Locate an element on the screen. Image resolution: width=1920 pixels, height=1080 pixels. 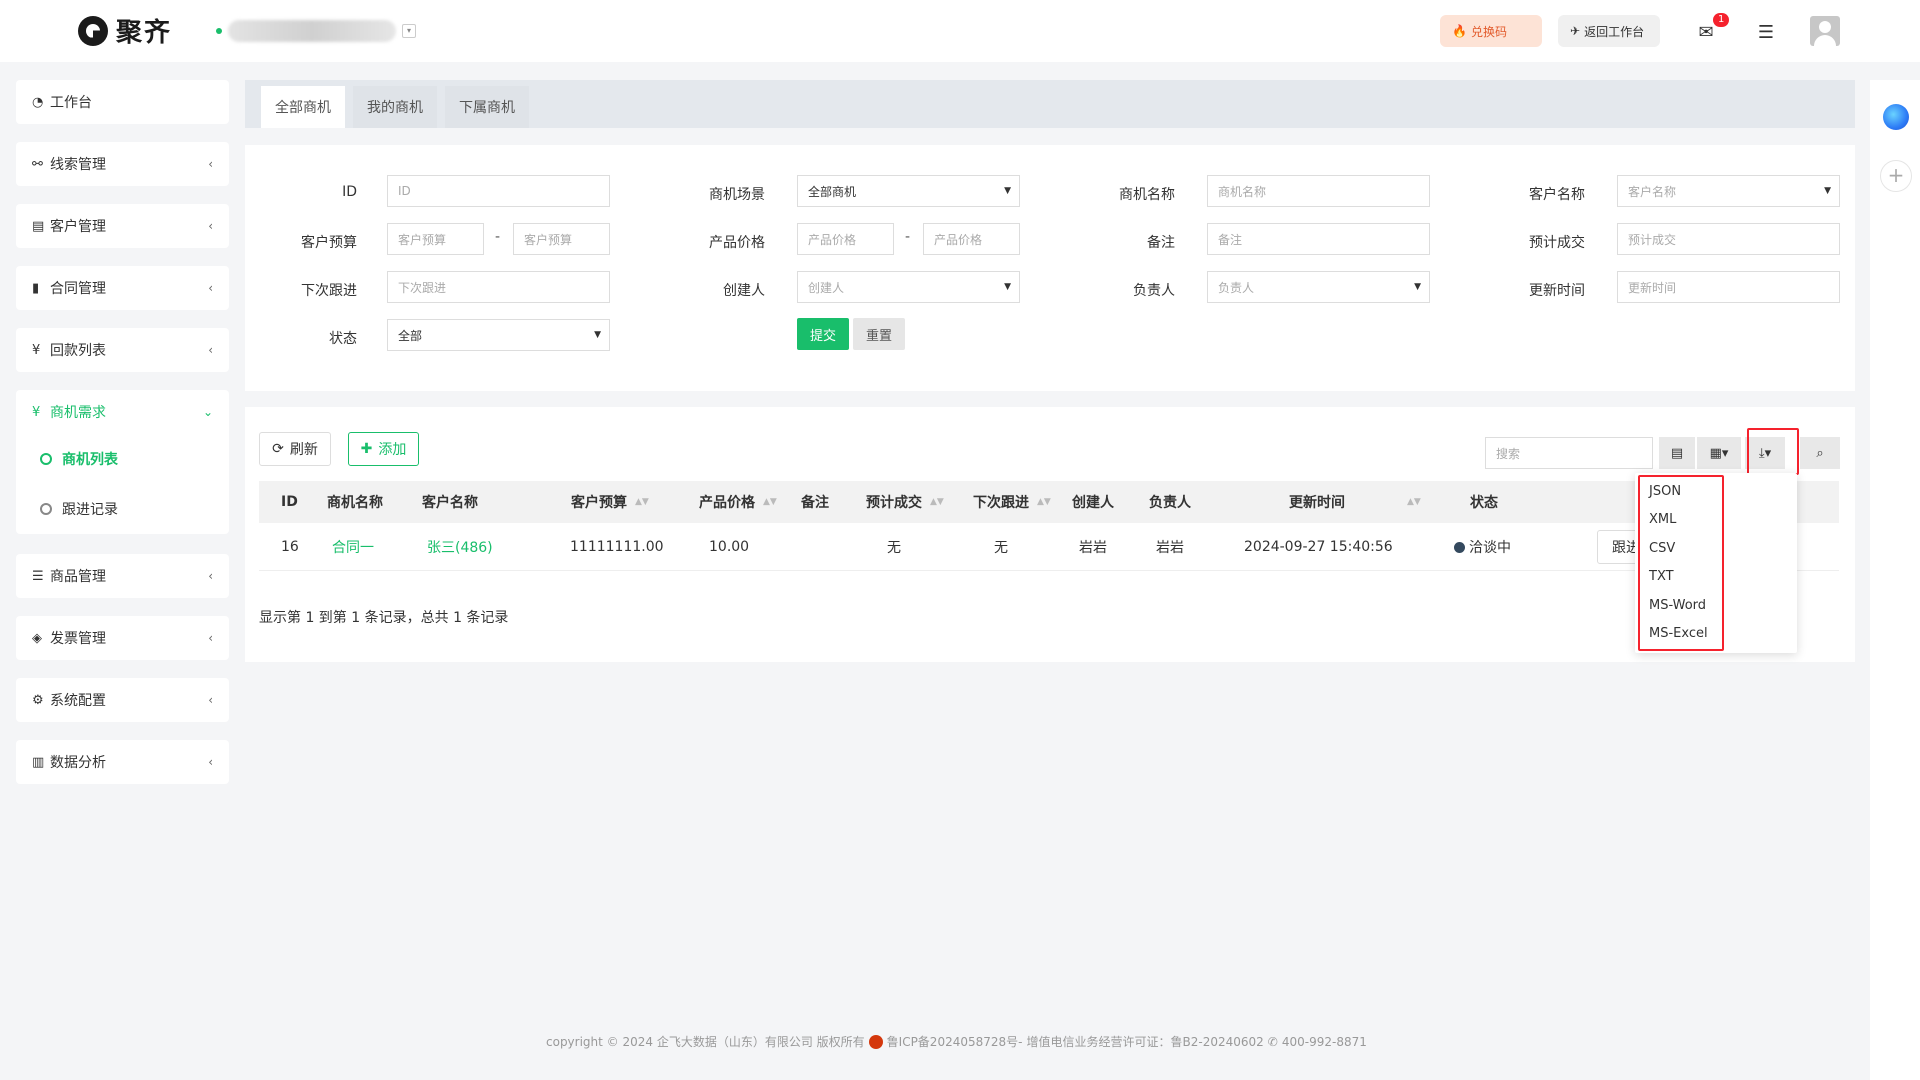
th-next: 下次跟进 ▲▼ is located at coordinates (1012, 502).